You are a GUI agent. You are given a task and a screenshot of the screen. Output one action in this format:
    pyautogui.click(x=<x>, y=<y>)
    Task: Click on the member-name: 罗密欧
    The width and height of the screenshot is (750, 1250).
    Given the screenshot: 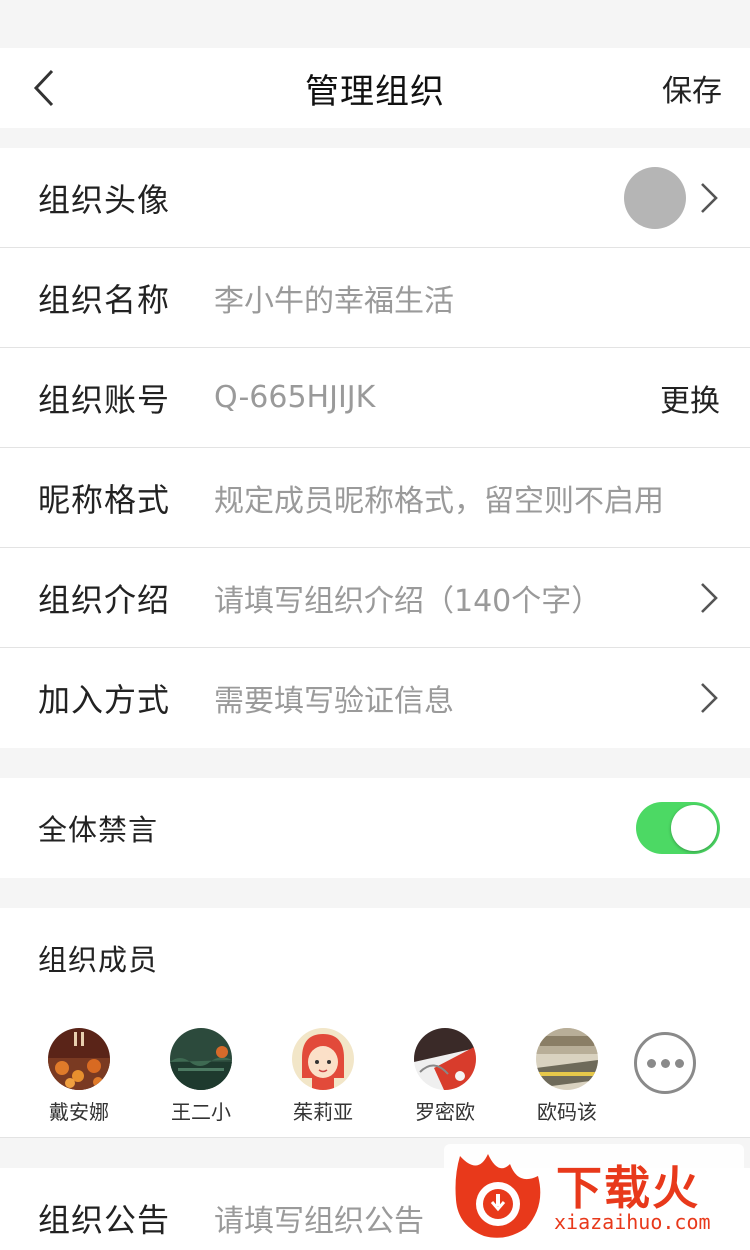 What is the action you would take?
    pyautogui.click(x=445, y=1112)
    